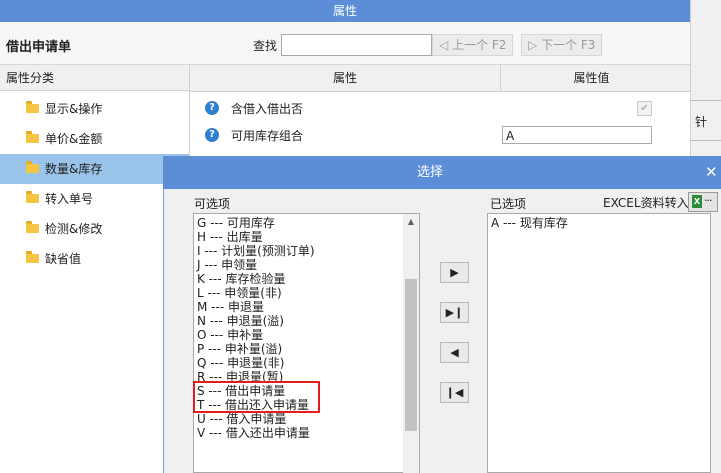  What do you see at coordinates (577, 135) in the screenshot?
I see `property-value-field: A` at bounding box center [577, 135].